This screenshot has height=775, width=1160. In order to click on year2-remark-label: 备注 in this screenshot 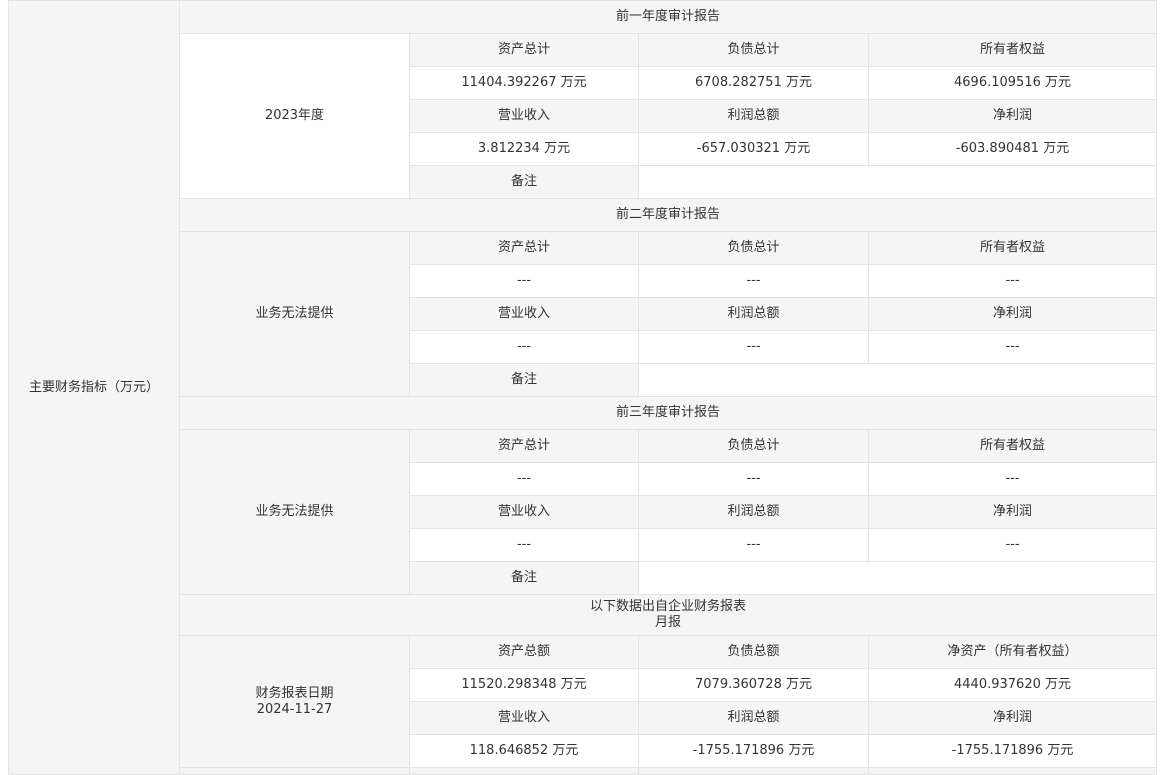, I will do `click(524, 380)`.